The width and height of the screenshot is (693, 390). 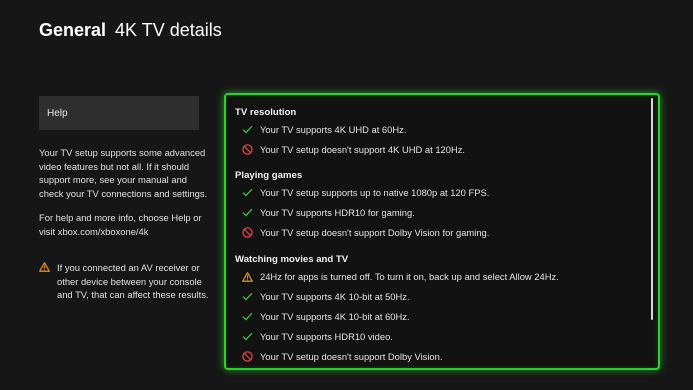 I want to click on list-item: Your TV supports HDR10 video., so click(x=317, y=336).